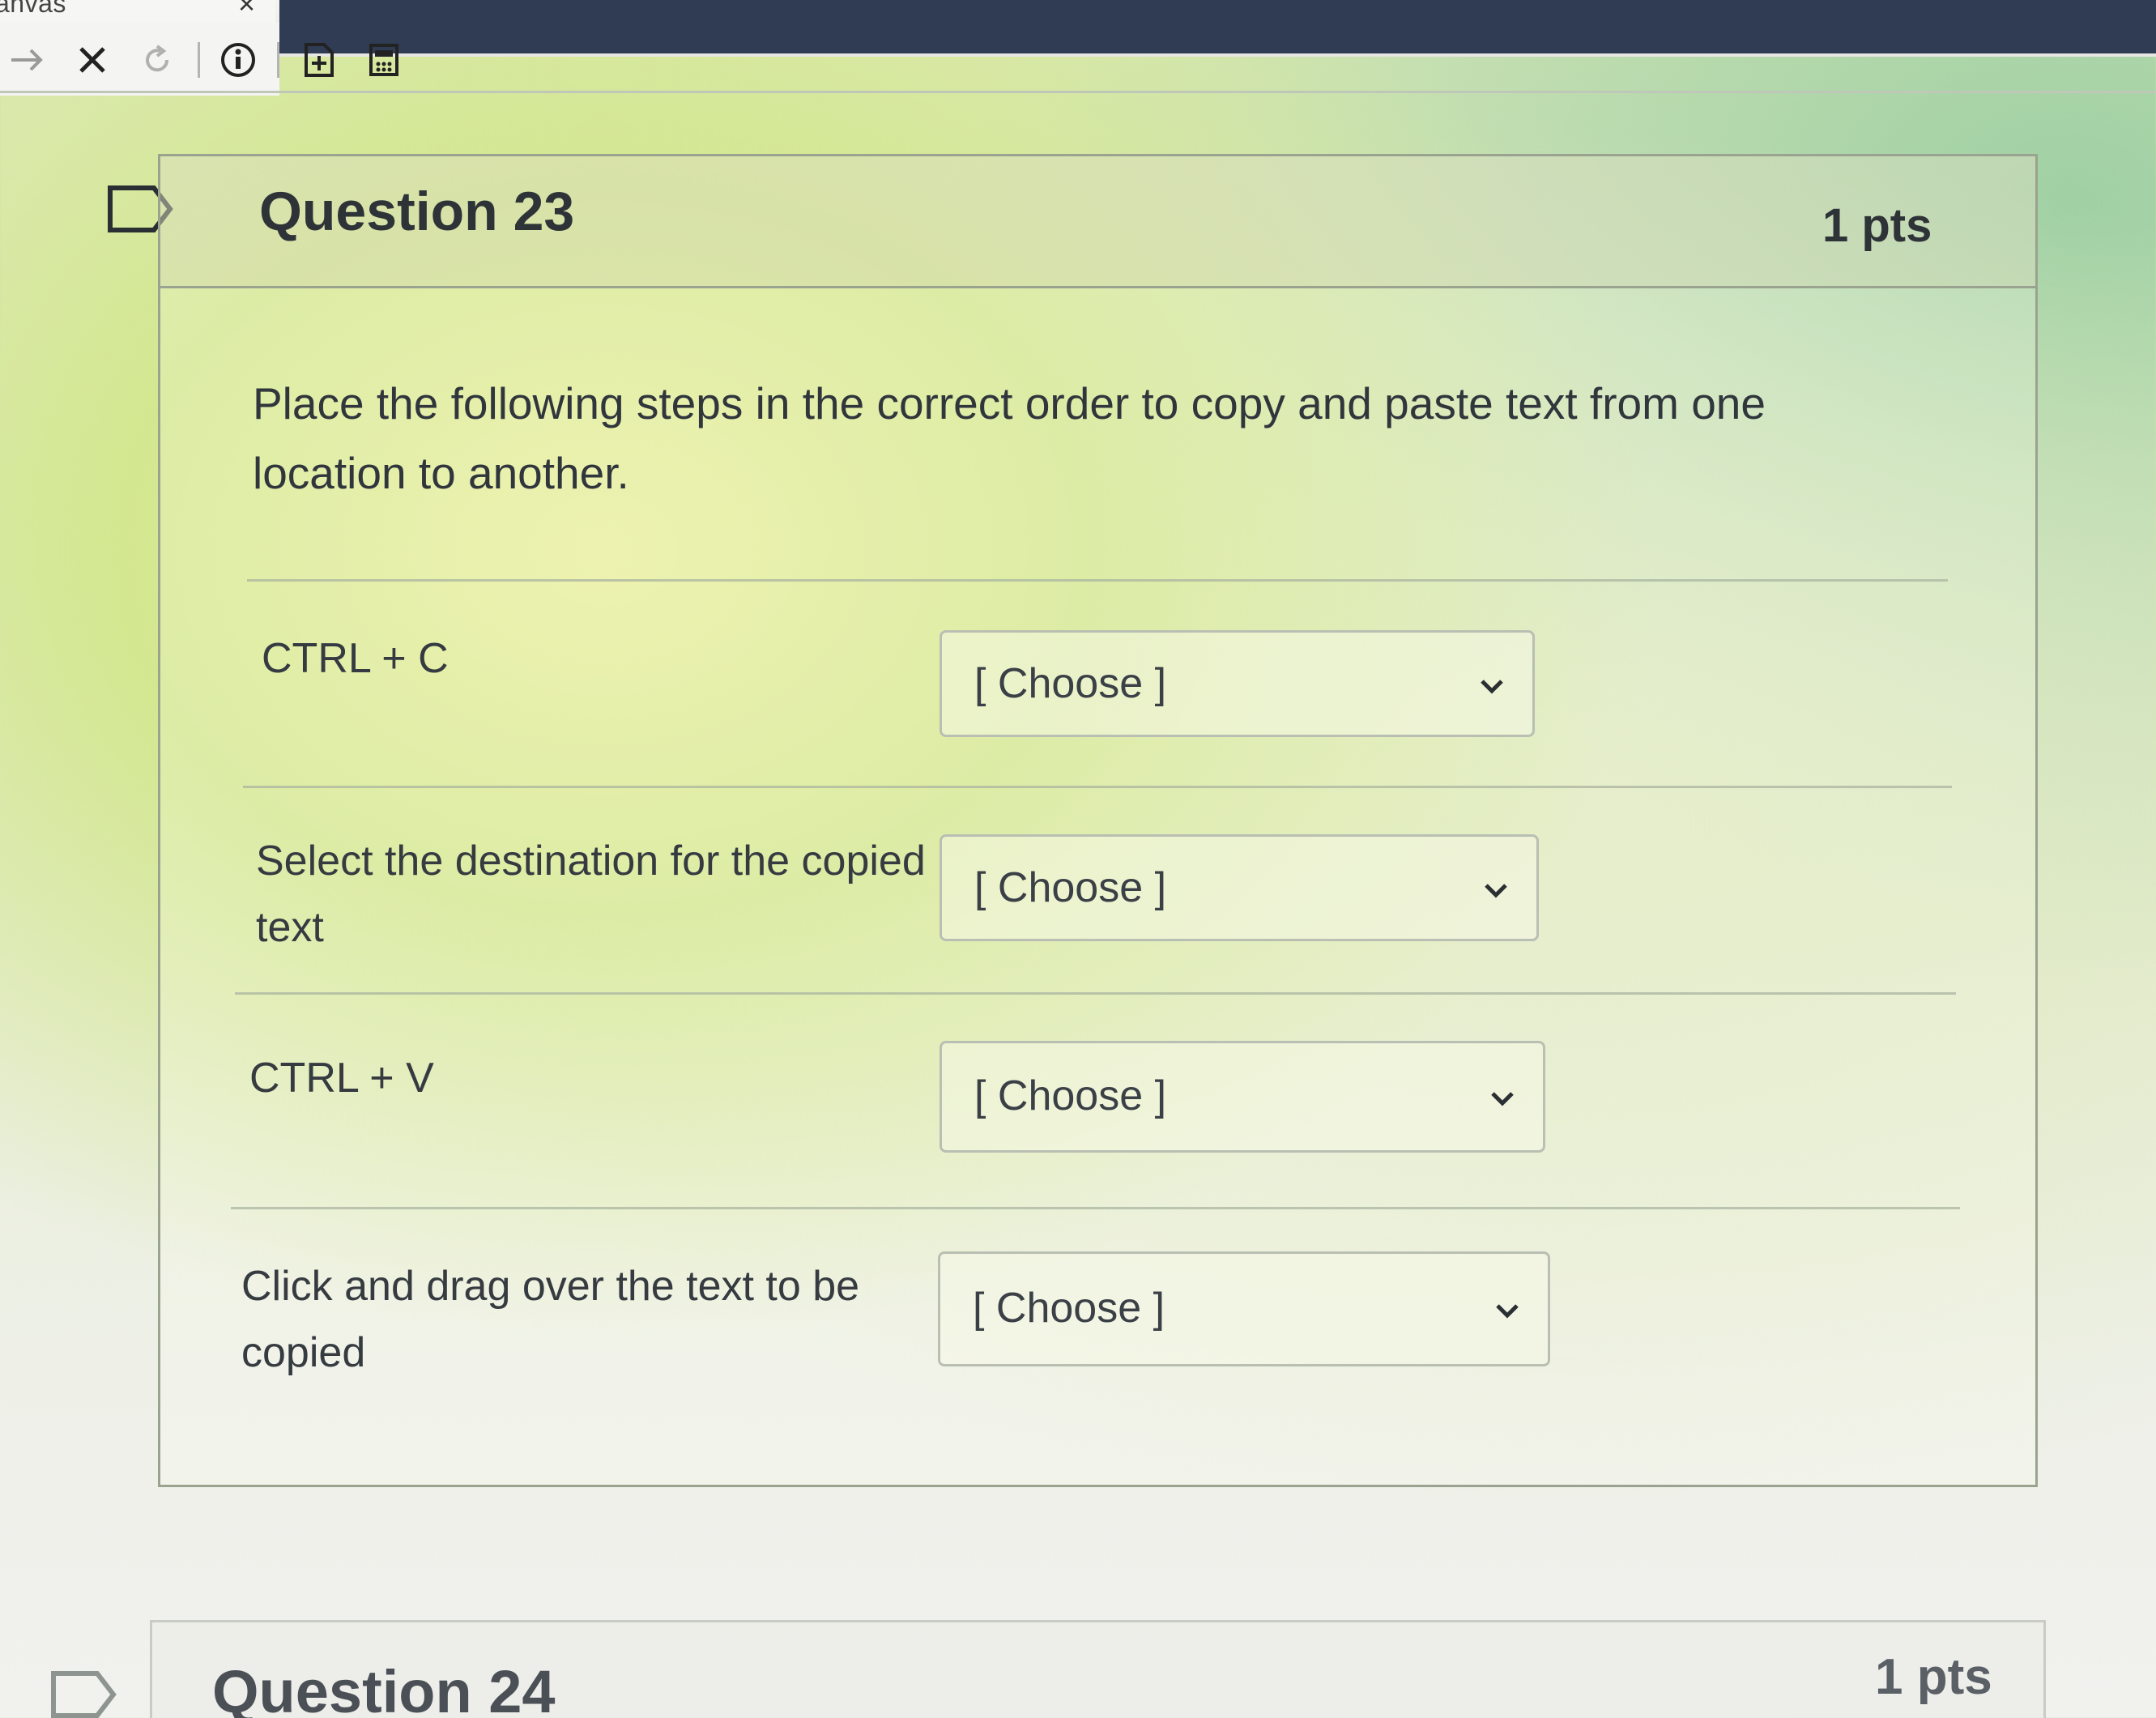  What do you see at coordinates (157, 60) in the screenshot?
I see `reload-icon` at bounding box center [157, 60].